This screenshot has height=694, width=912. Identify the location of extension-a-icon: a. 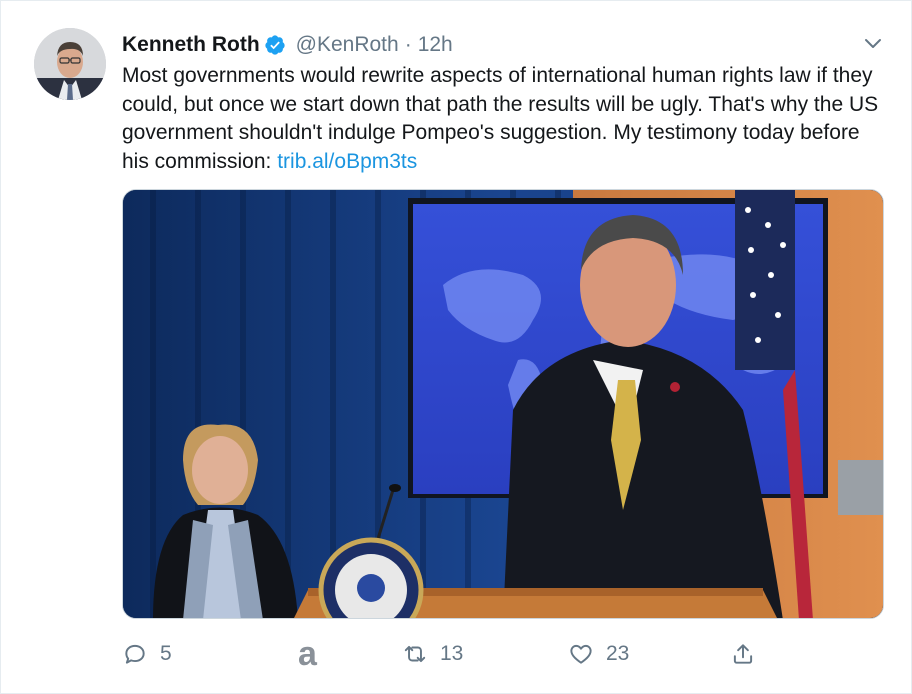
(307, 654).